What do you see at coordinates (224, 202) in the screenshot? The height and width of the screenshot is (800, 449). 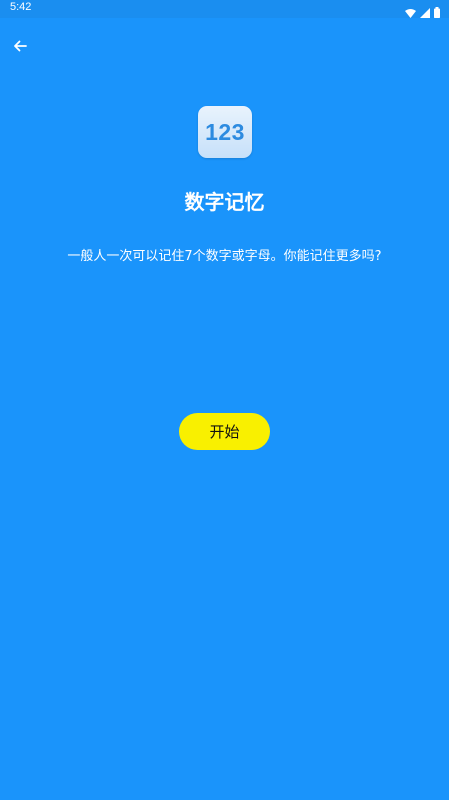 I see `page-title: 数字记忆` at bounding box center [224, 202].